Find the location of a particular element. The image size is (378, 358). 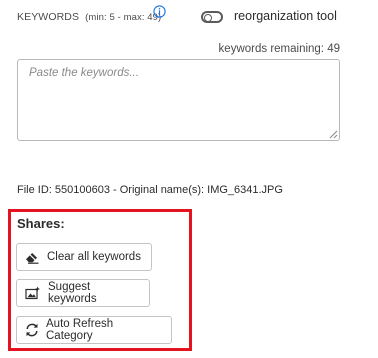

keywords-label: KEYWORDS (min: 5 - max: 49) is located at coordinates (89, 17).